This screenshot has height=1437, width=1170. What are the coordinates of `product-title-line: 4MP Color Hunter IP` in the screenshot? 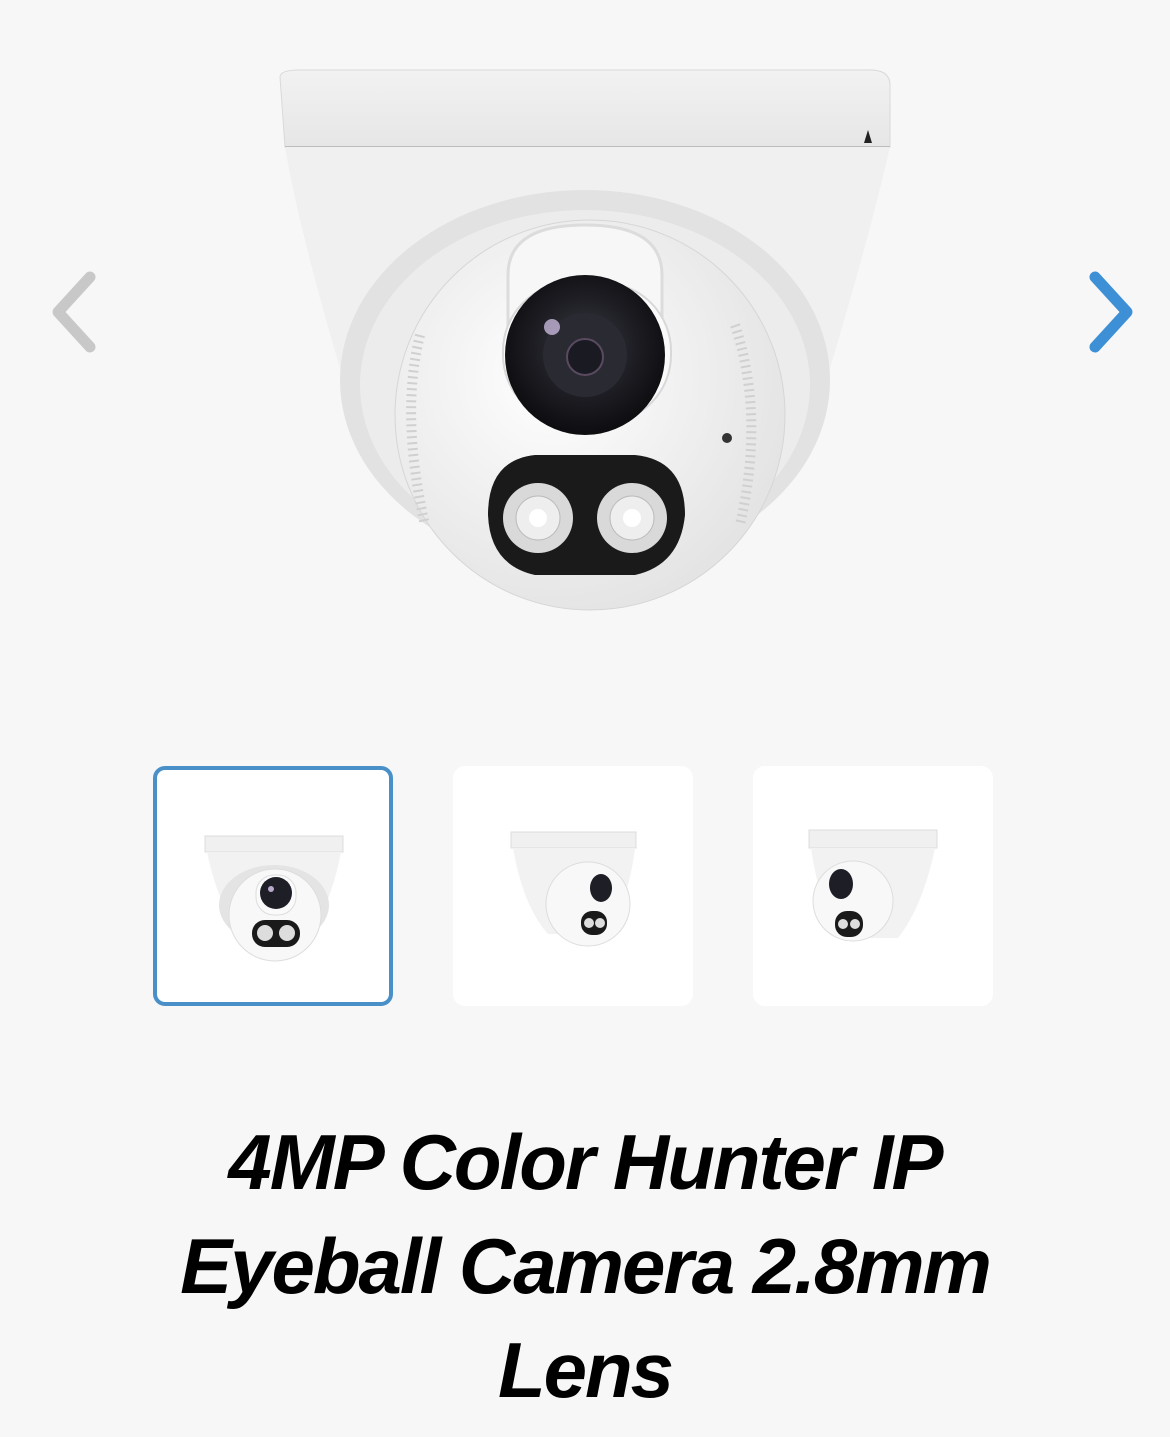 It's located at (585, 1162).